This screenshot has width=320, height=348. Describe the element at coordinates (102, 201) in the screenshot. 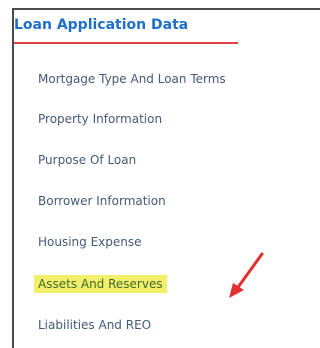

I see `sidebar-item-borrower-information: Borrower Information` at that location.